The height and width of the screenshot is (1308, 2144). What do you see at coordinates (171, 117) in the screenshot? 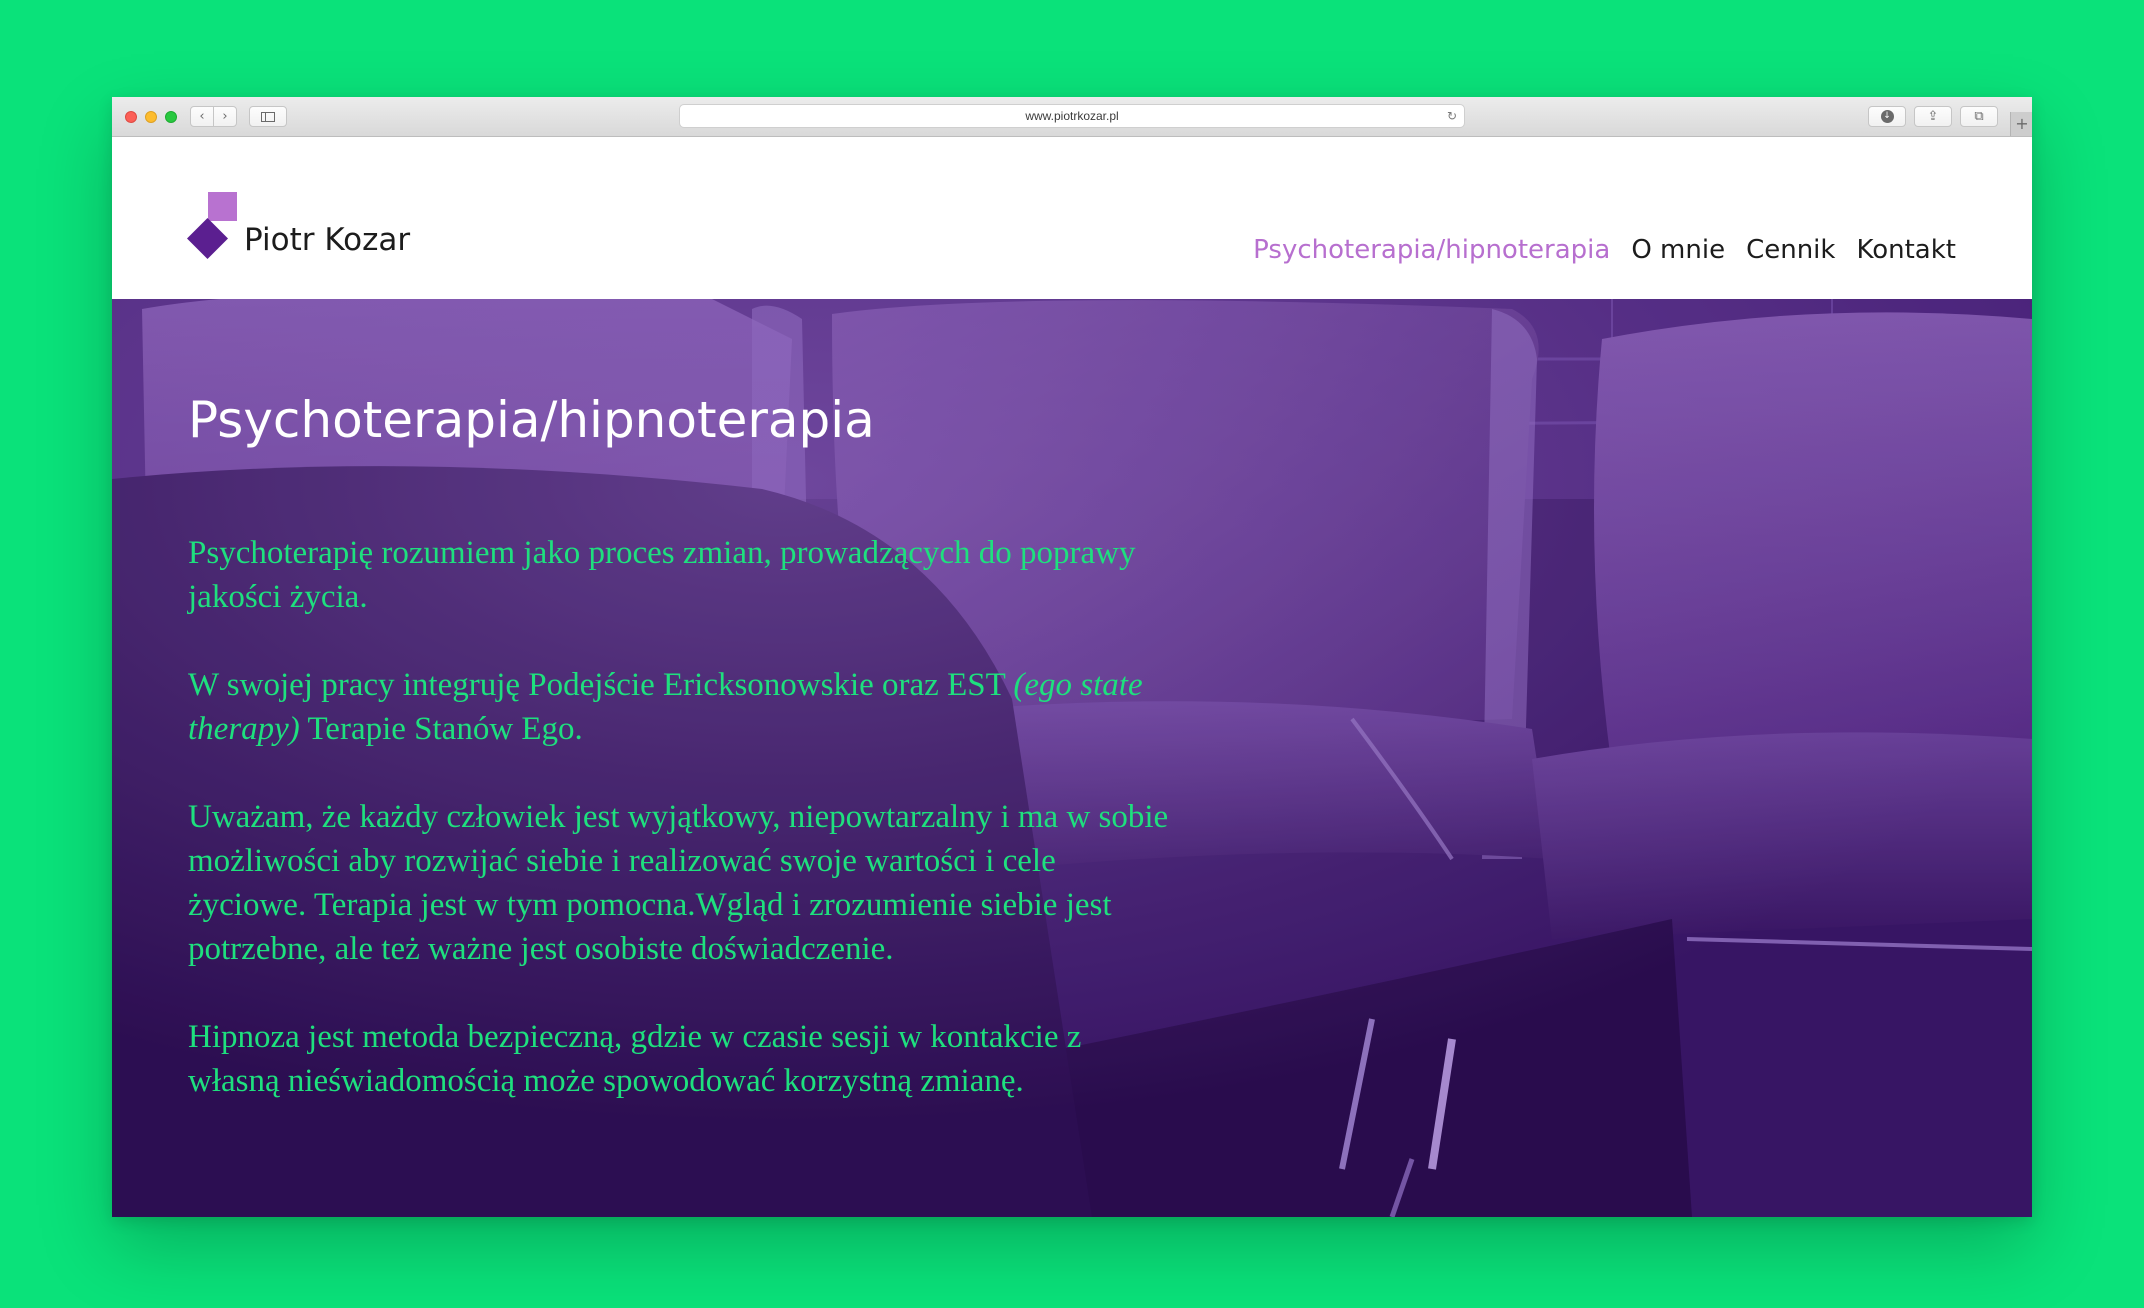
I see `zoom-window-button` at bounding box center [171, 117].